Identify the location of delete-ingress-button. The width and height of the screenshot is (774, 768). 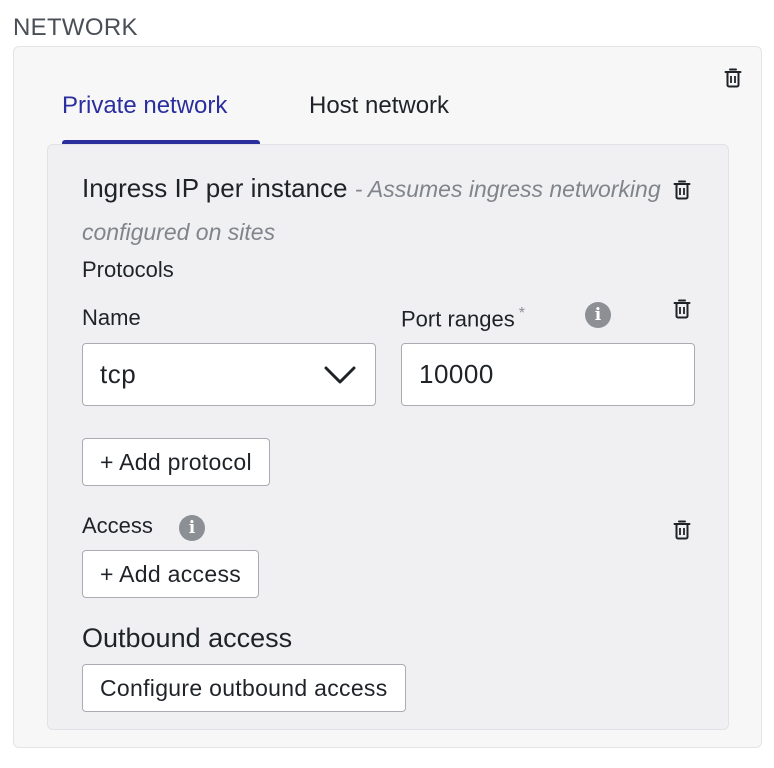
(682, 190).